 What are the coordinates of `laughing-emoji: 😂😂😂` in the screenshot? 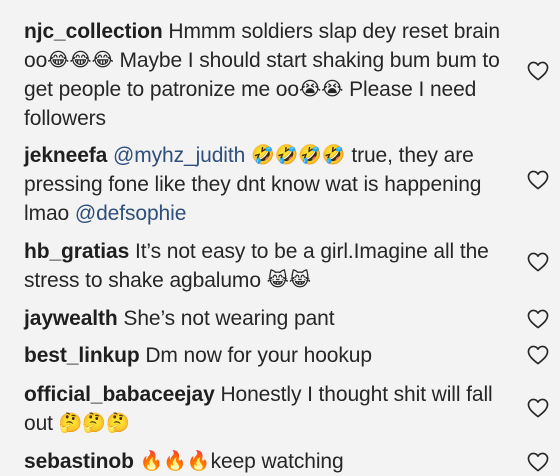 It's located at (80, 60).